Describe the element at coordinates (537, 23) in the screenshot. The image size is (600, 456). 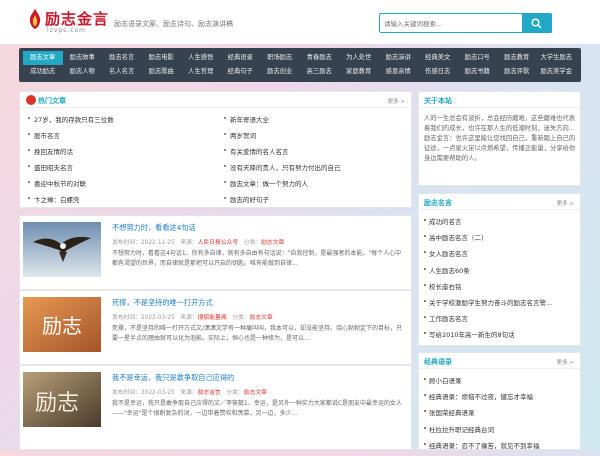
I see `search-button` at that location.